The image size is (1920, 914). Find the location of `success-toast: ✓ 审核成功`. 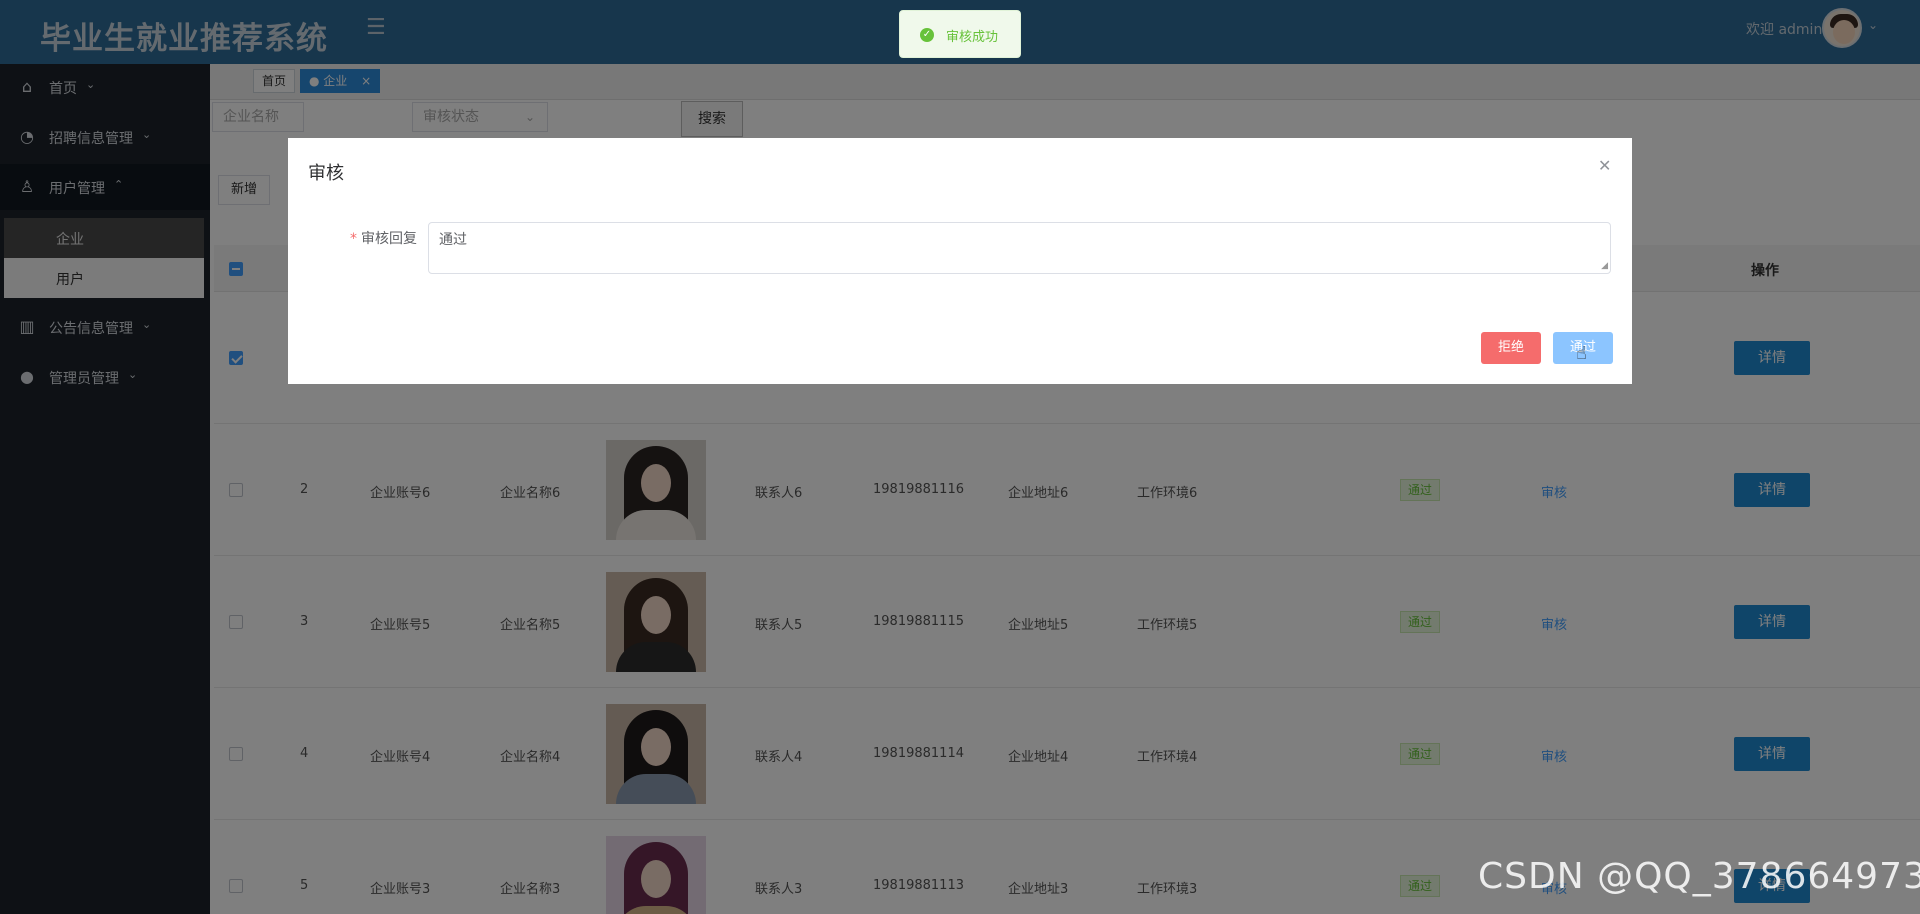

success-toast: ✓ 审核成功 is located at coordinates (960, 34).